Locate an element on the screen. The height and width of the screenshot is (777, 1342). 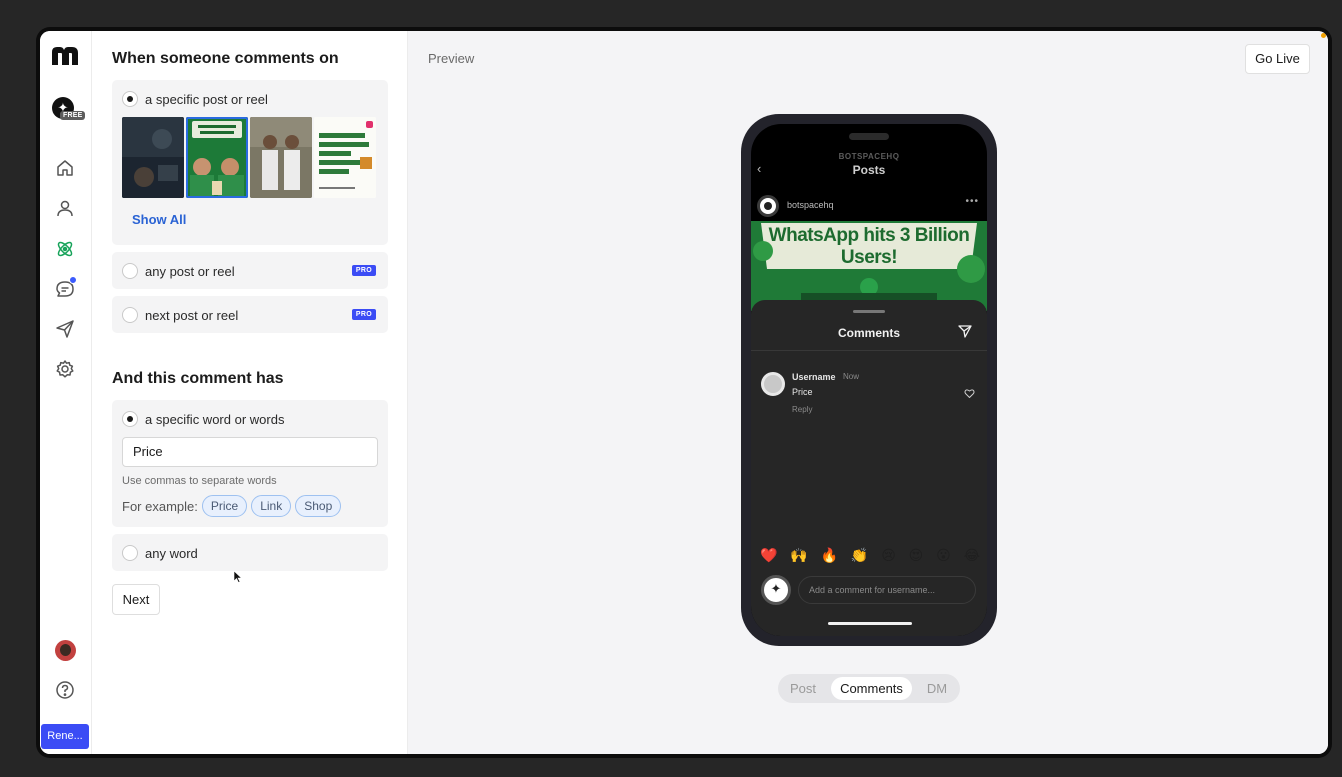
post-image-caption: WhatsApp hits 3 Billion Users! is located at coordinates (869, 246).